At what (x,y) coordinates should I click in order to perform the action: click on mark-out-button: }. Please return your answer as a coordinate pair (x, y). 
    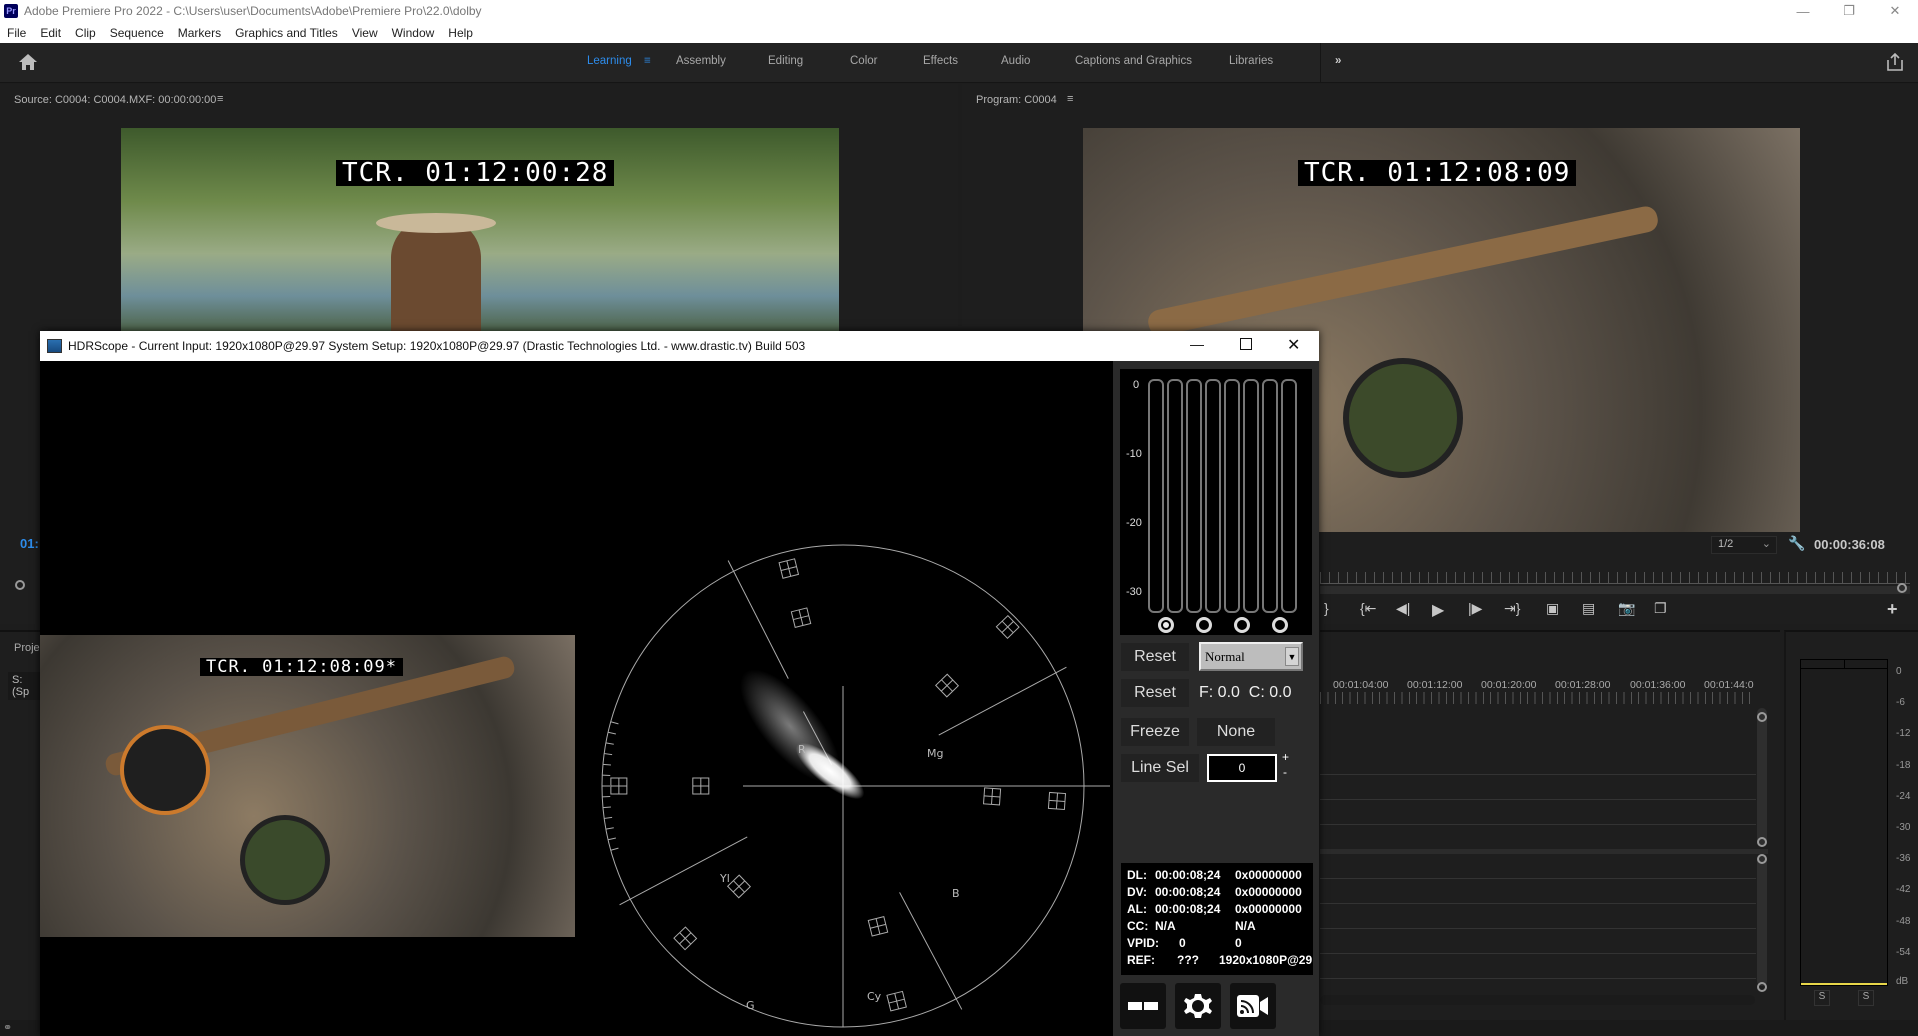
    Looking at the image, I should click on (1342, 610).